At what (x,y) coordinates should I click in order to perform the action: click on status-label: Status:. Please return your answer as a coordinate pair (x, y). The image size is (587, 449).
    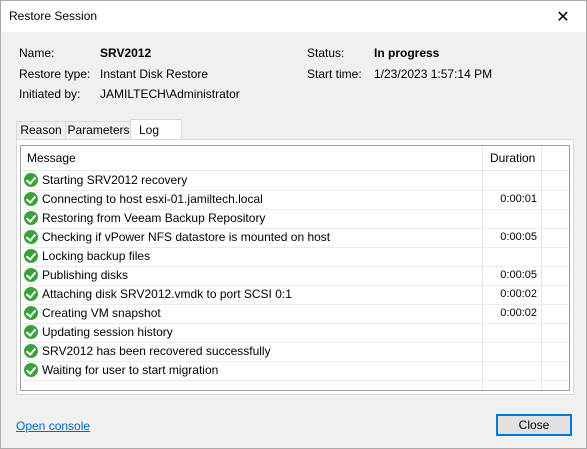
    Looking at the image, I should click on (326, 53).